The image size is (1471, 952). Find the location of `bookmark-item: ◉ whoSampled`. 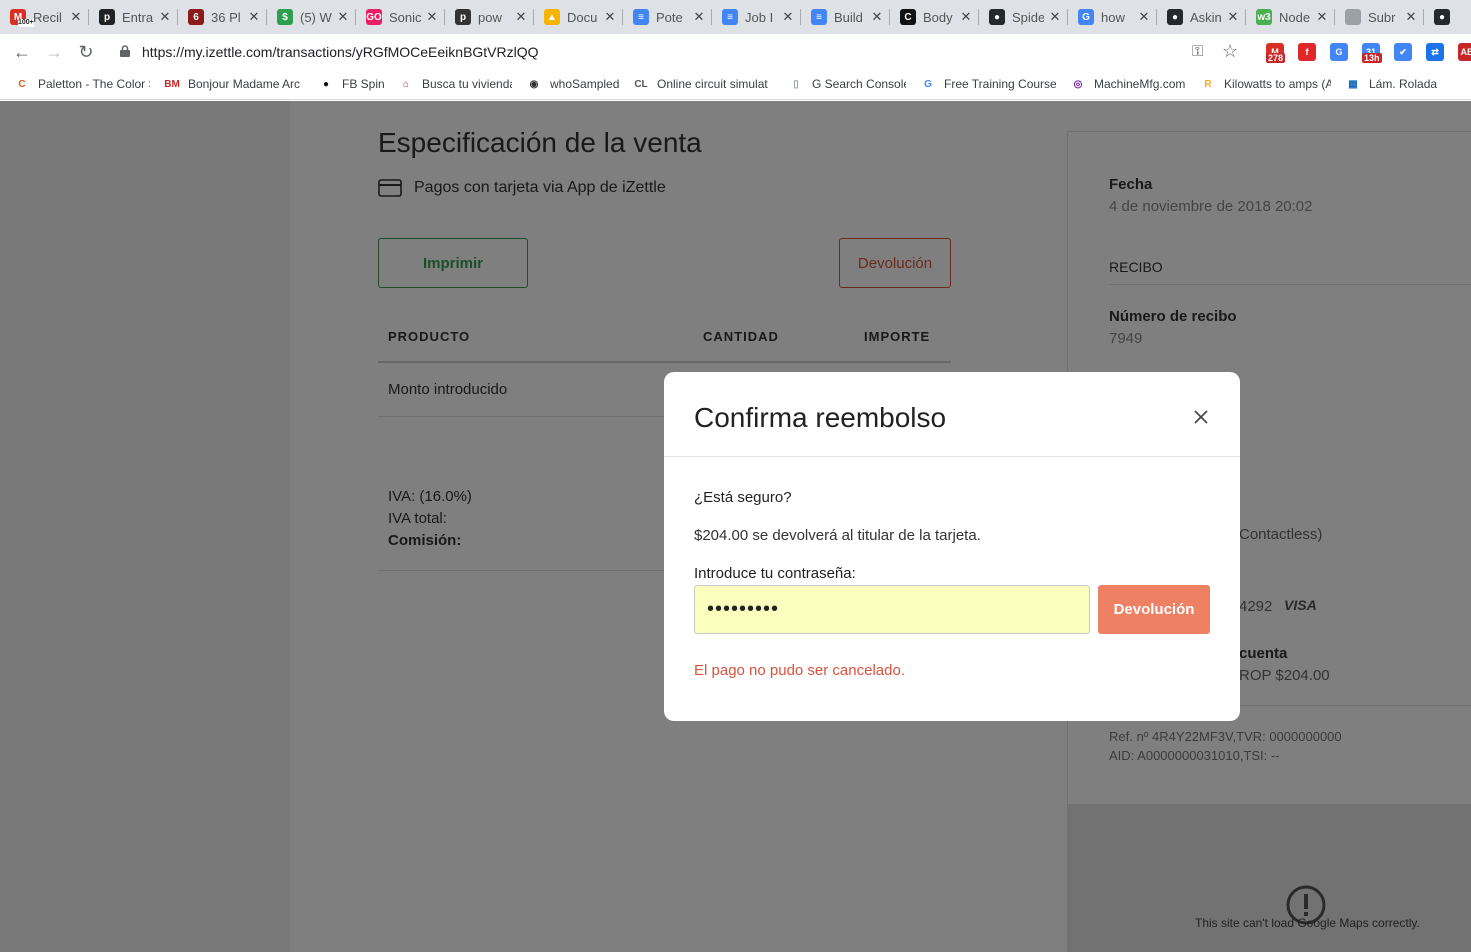

bookmark-item: ◉ whoSampled is located at coordinates (565, 84).